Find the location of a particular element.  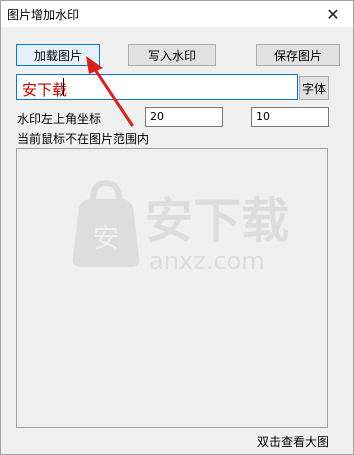

logo-domain: anxz.com is located at coordinates (207, 261).